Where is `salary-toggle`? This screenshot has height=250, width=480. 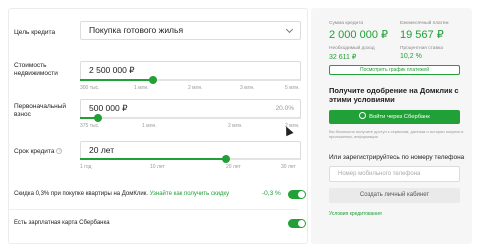 salary-toggle is located at coordinates (297, 223).